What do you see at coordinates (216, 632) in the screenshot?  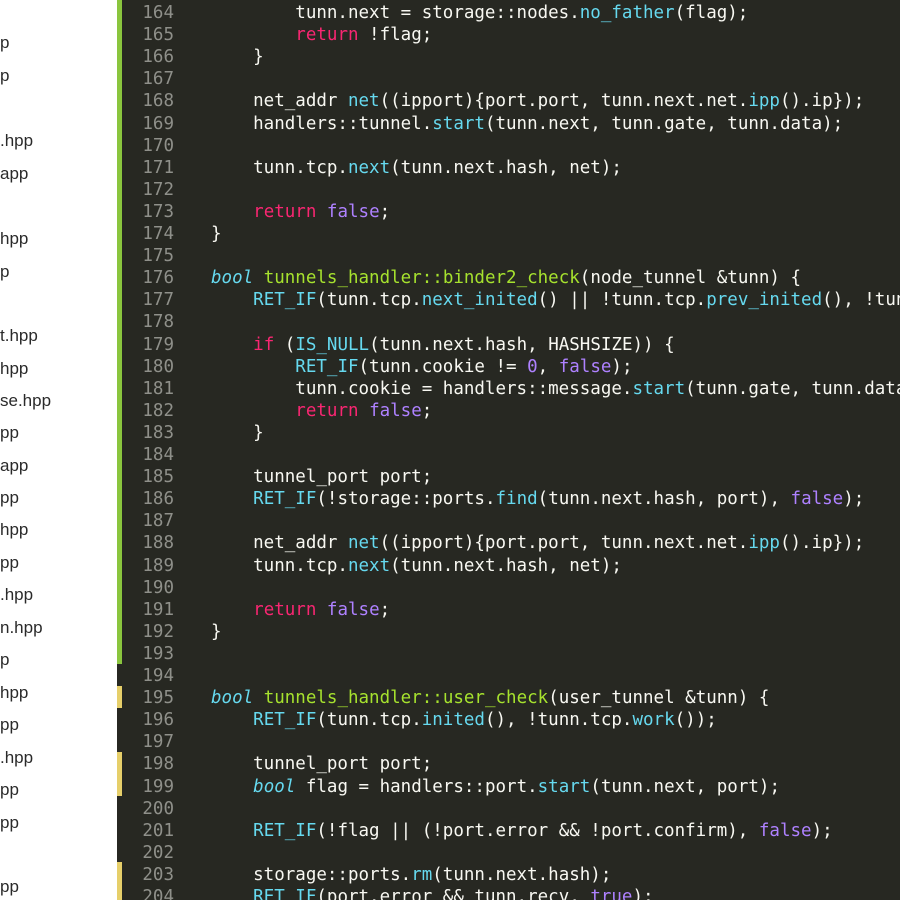 I see `code-text: }` at bounding box center [216, 632].